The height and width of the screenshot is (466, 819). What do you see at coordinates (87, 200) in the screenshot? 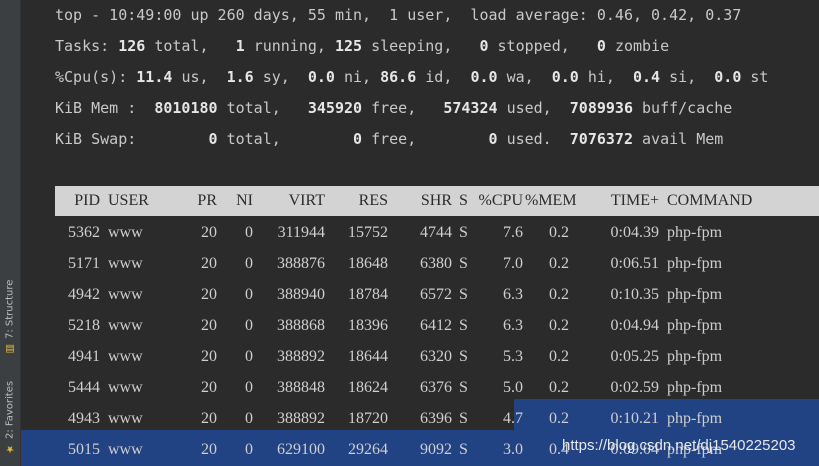
I see `col-pid: PID` at bounding box center [87, 200].